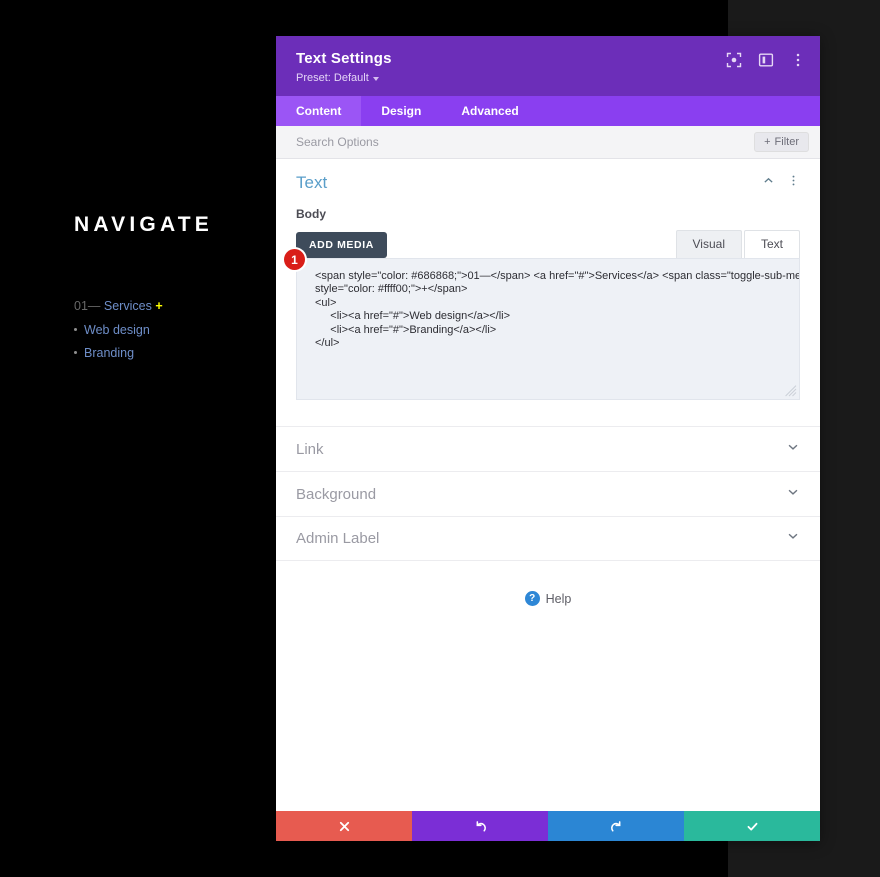 The width and height of the screenshot is (880, 877). Describe the element at coordinates (548, 244) in the screenshot. I see `editor-toolbar: ADD MEDIA Visual Text` at that location.